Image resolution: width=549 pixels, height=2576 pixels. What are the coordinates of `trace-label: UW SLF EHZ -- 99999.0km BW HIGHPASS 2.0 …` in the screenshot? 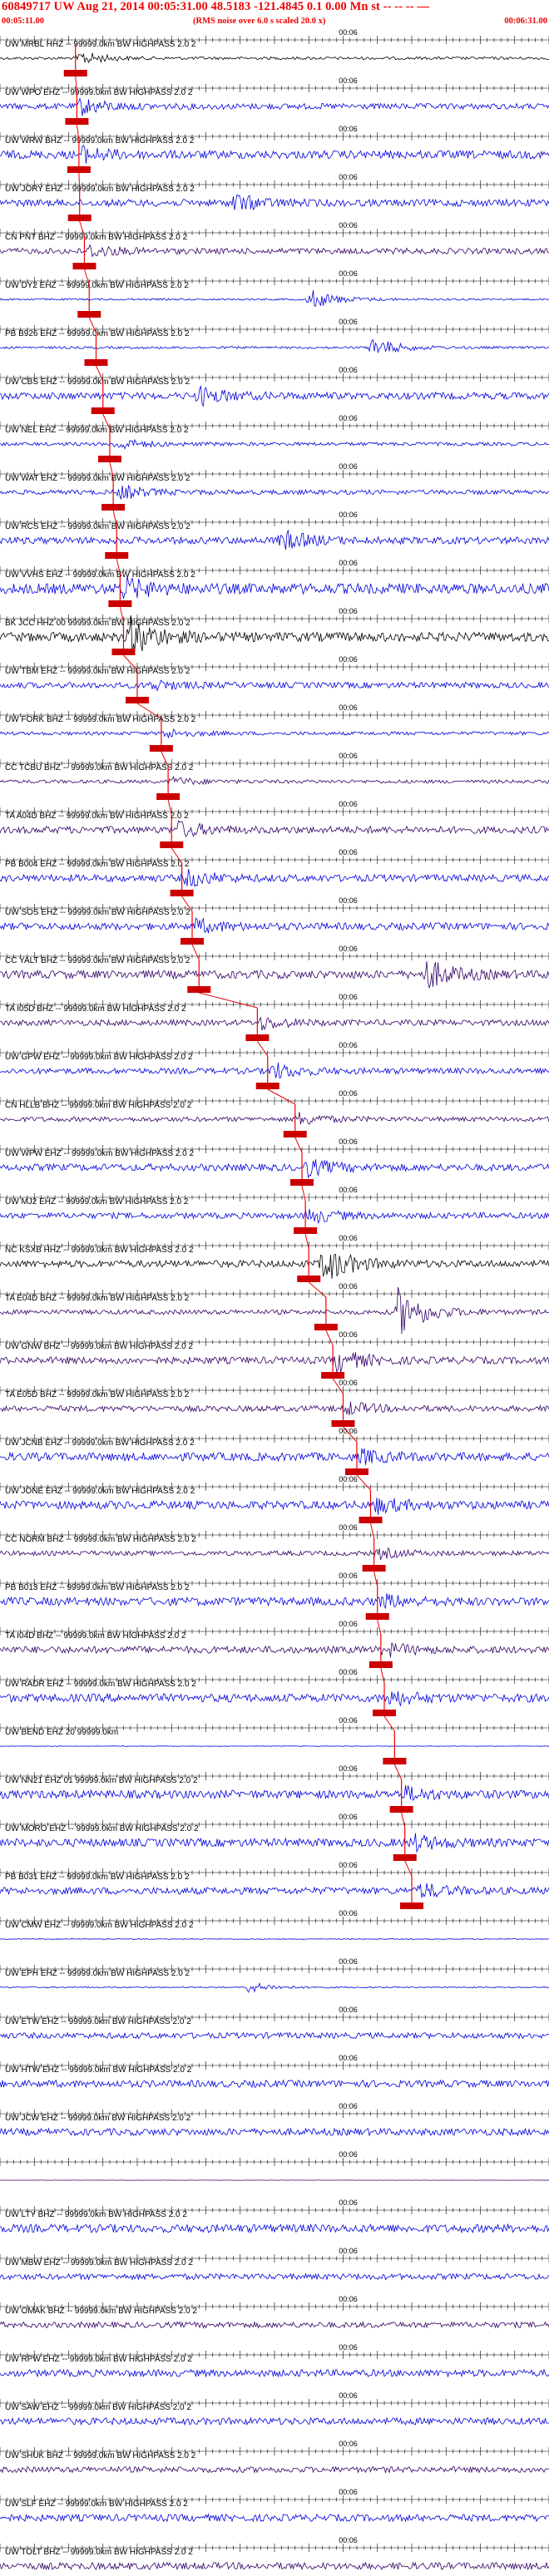 It's located at (96, 2504).